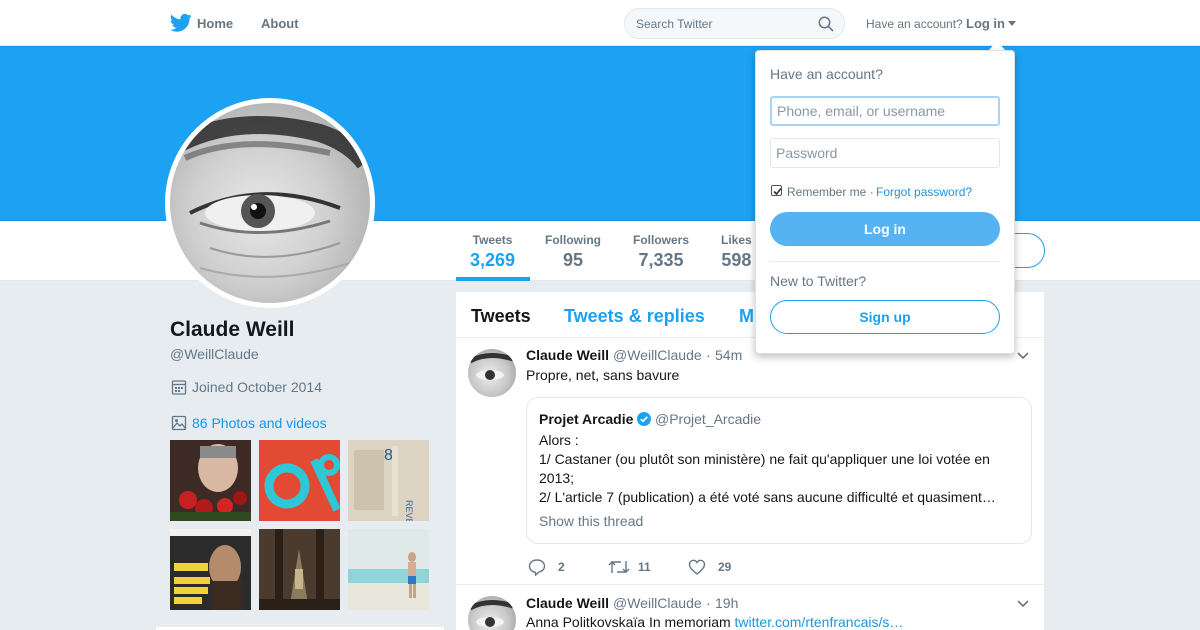 Image resolution: width=1200 pixels, height=630 pixels. What do you see at coordinates (181, 23) in the screenshot?
I see `twitter-bird-icon` at bounding box center [181, 23].